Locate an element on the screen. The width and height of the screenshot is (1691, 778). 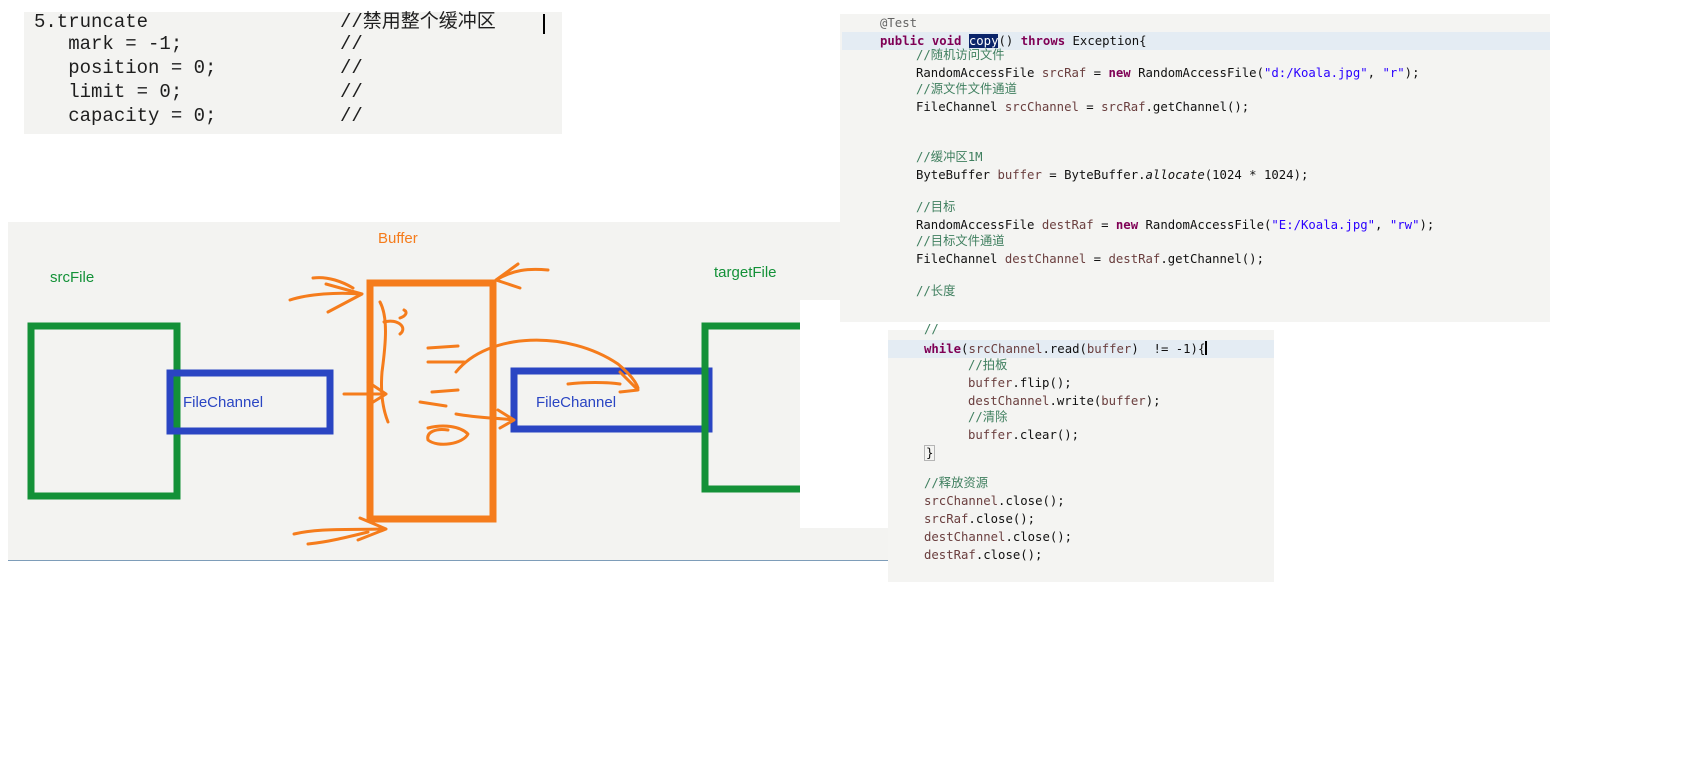
code-comment: //拍板 is located at coordinates (988, 365).